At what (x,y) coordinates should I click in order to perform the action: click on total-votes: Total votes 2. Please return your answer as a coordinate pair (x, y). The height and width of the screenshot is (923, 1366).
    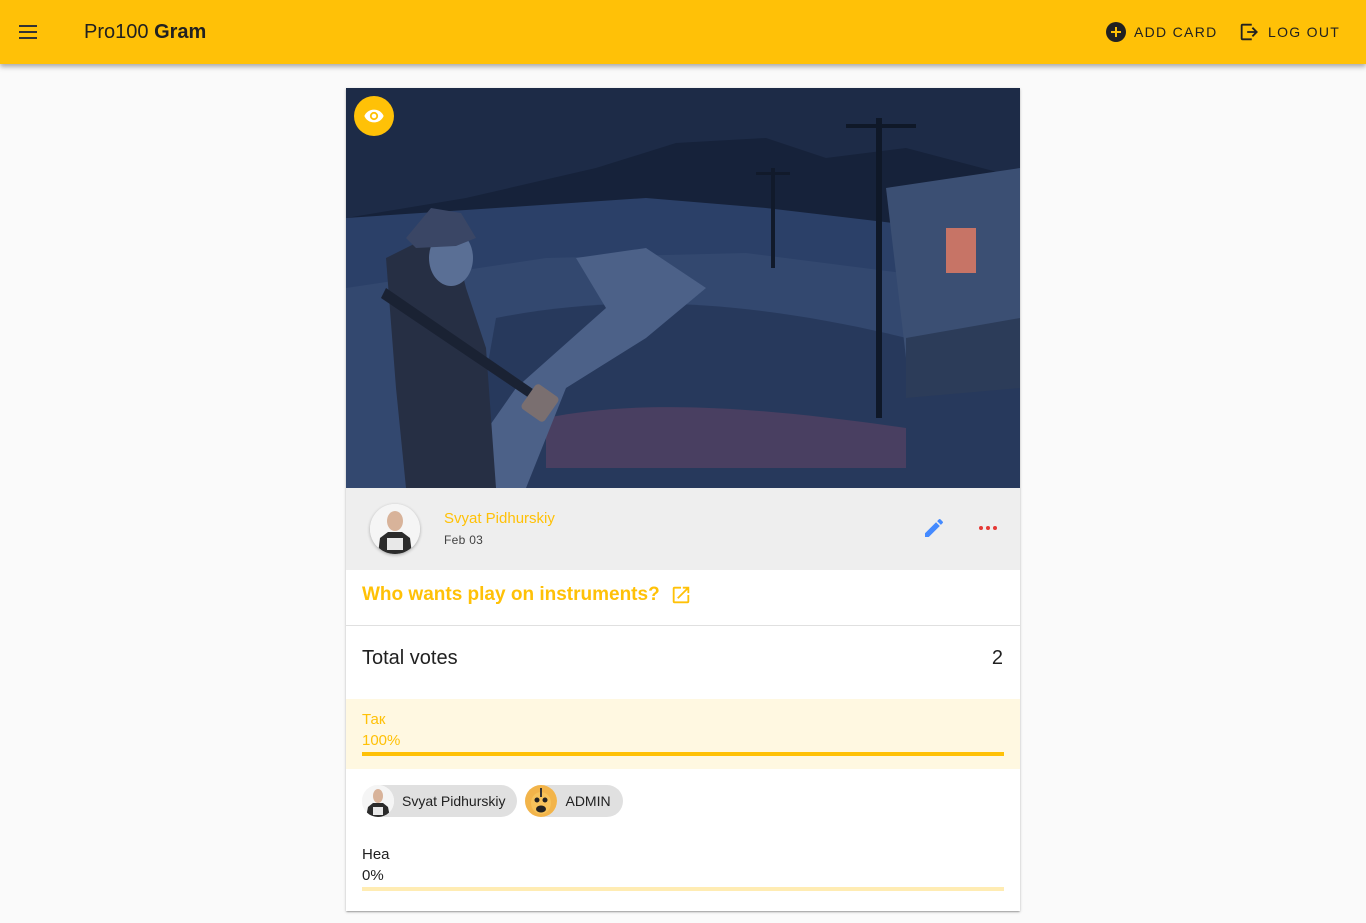
    Looking at the image, I should click on (683, 663).